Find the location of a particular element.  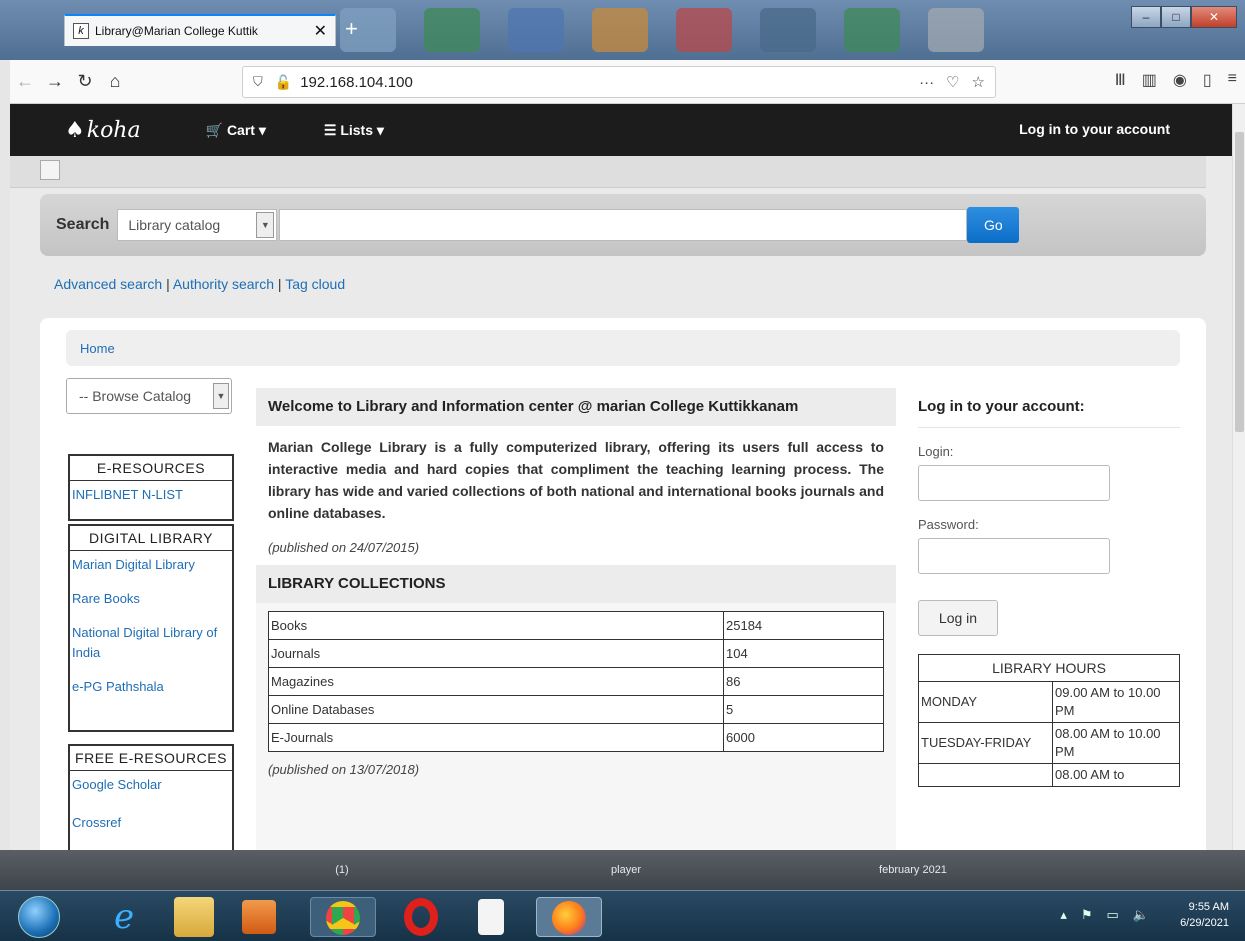

network-icon: ▭ is located at coordinates (1113, 915).